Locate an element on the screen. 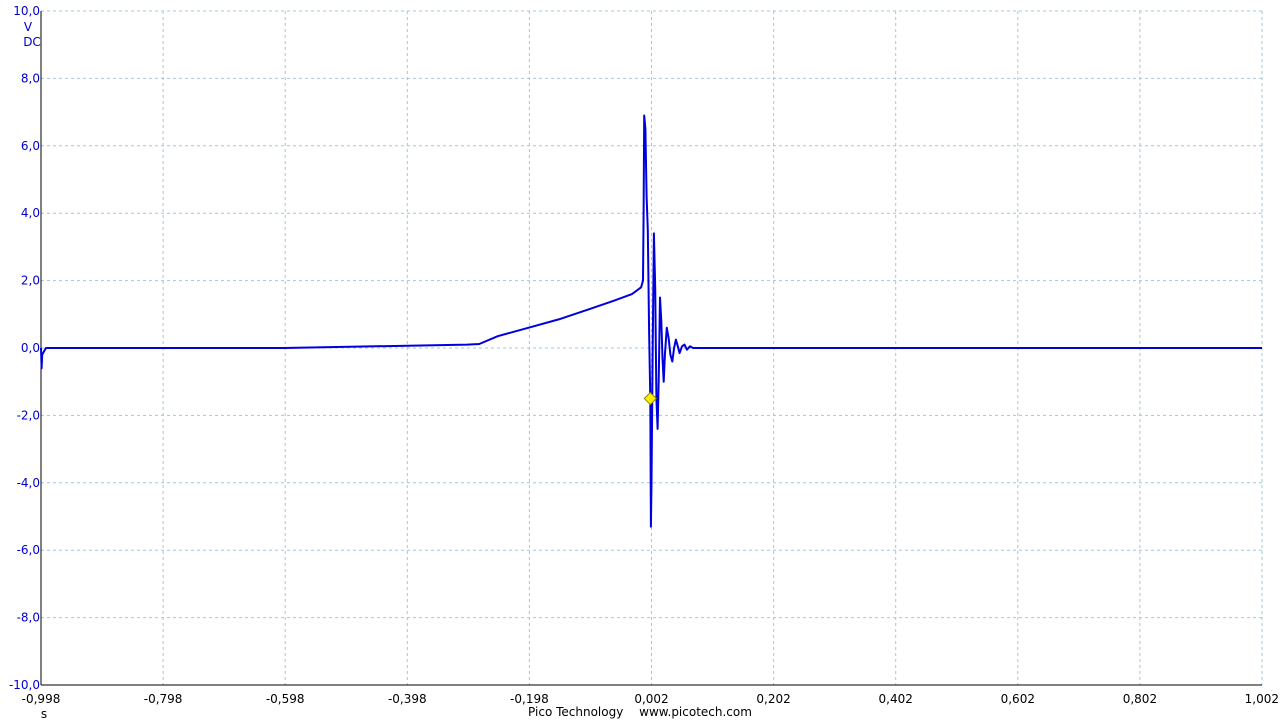 The image size is (1280, 720). y-tick-label: -6,0 is located at coordinates (28, 550).